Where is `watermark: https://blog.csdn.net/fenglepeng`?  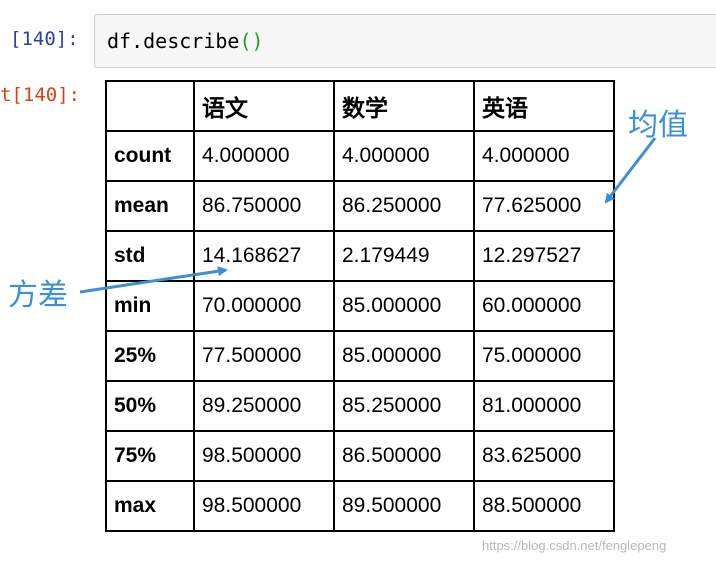
watermark: https://blog.csdn.net/fenglepeng is located at coordinates (574, 545).